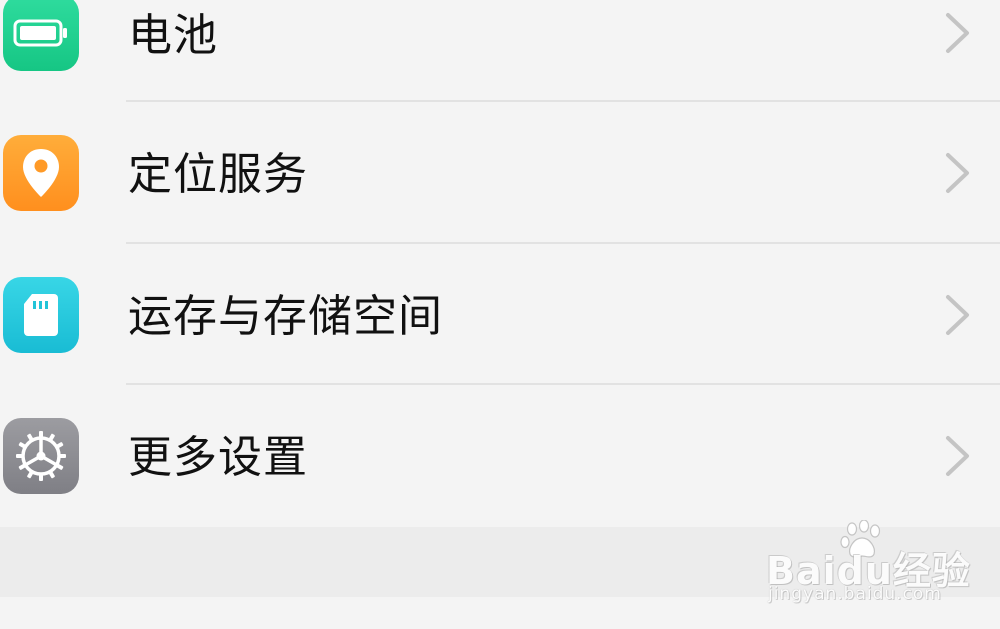 The height and width of the screenshot is (629, 1000). What do you see at coordinates (41, 35) in the screenshot?
I see `battery-icon` at bounding box center [41, 35].